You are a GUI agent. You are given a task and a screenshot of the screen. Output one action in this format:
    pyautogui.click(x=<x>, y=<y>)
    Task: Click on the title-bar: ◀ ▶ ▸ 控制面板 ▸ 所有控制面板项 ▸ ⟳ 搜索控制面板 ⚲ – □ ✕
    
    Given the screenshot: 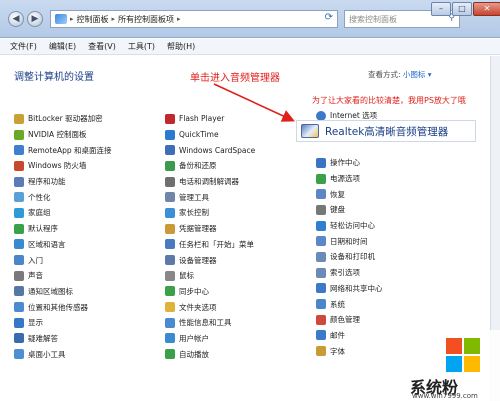 What is the action you would take?
    pyautogui.click(x=250, y=19)
    